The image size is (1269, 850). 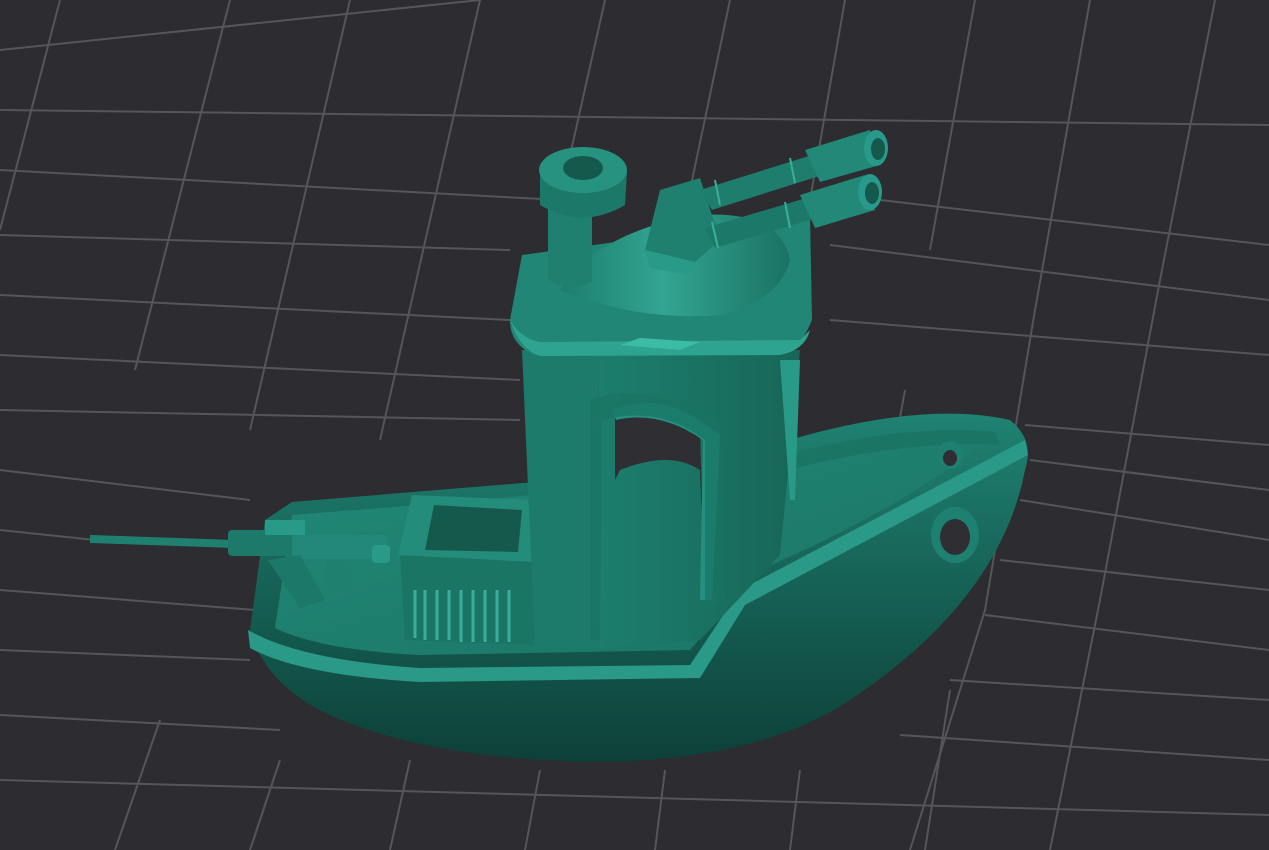 What do you see at coordinates (466, 570) in the screenshot?
I see `ammo-crate` at bounding box center [466, 570].